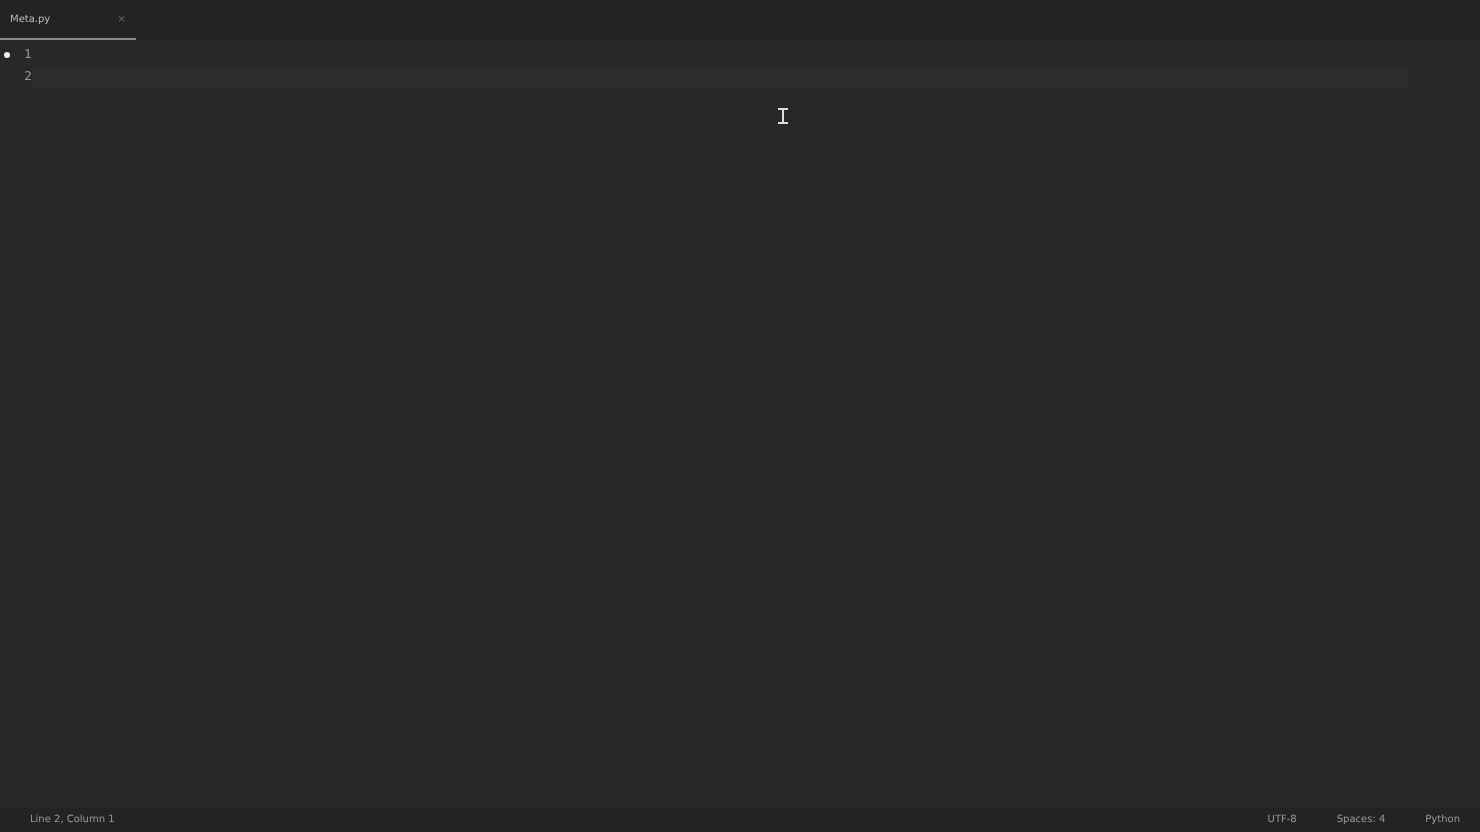 The width and height of the screenshot is (1480, 832). I want to click on text-cursor-icon, so click(783, 116).